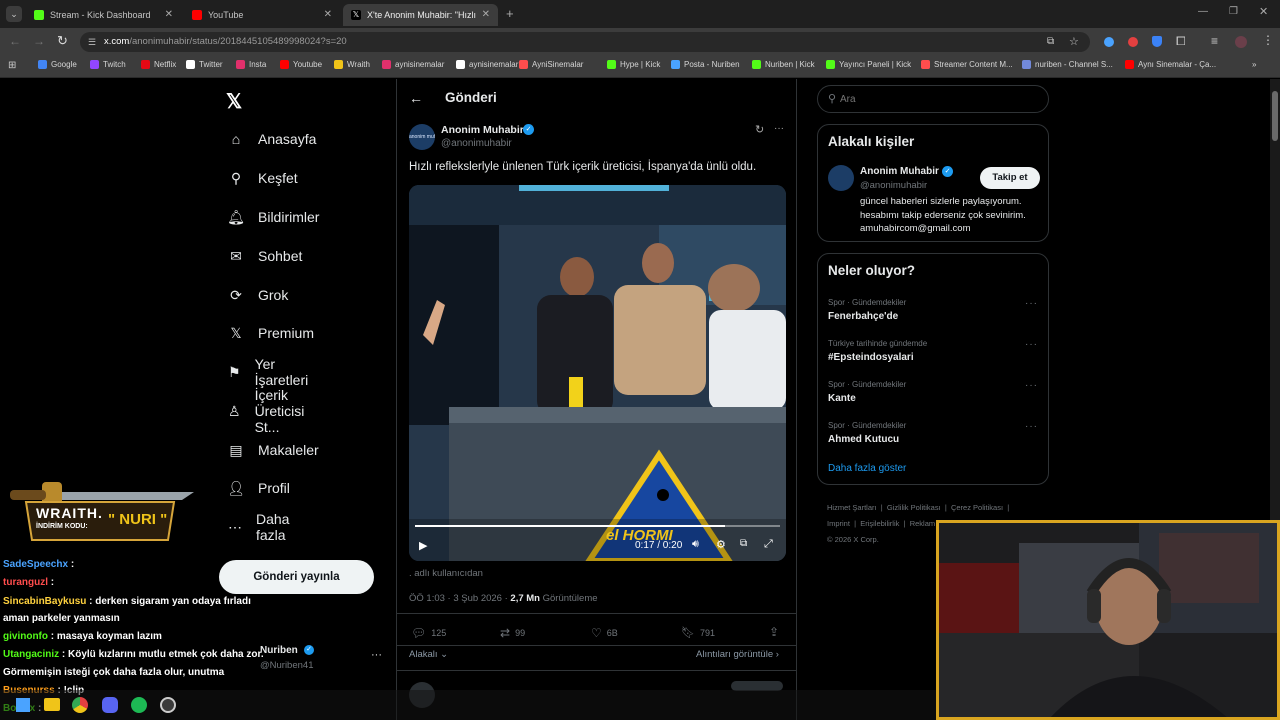 The image size is (1280, 720). I want to click on bookmarks-overflow-icon: », so click(1254, 64).